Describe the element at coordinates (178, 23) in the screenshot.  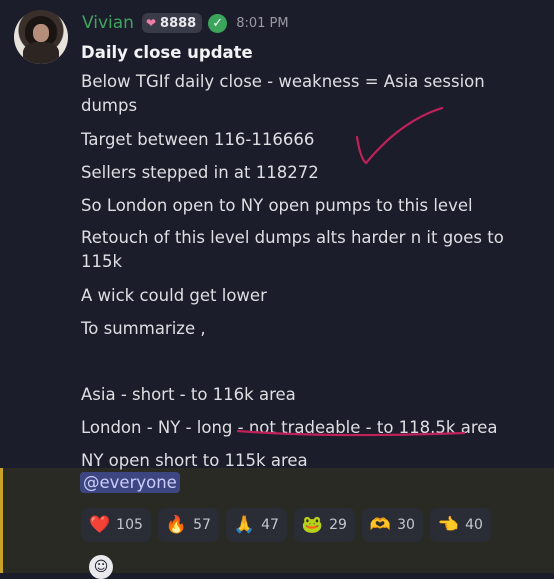
I see `badge-value: 8888` at that location.